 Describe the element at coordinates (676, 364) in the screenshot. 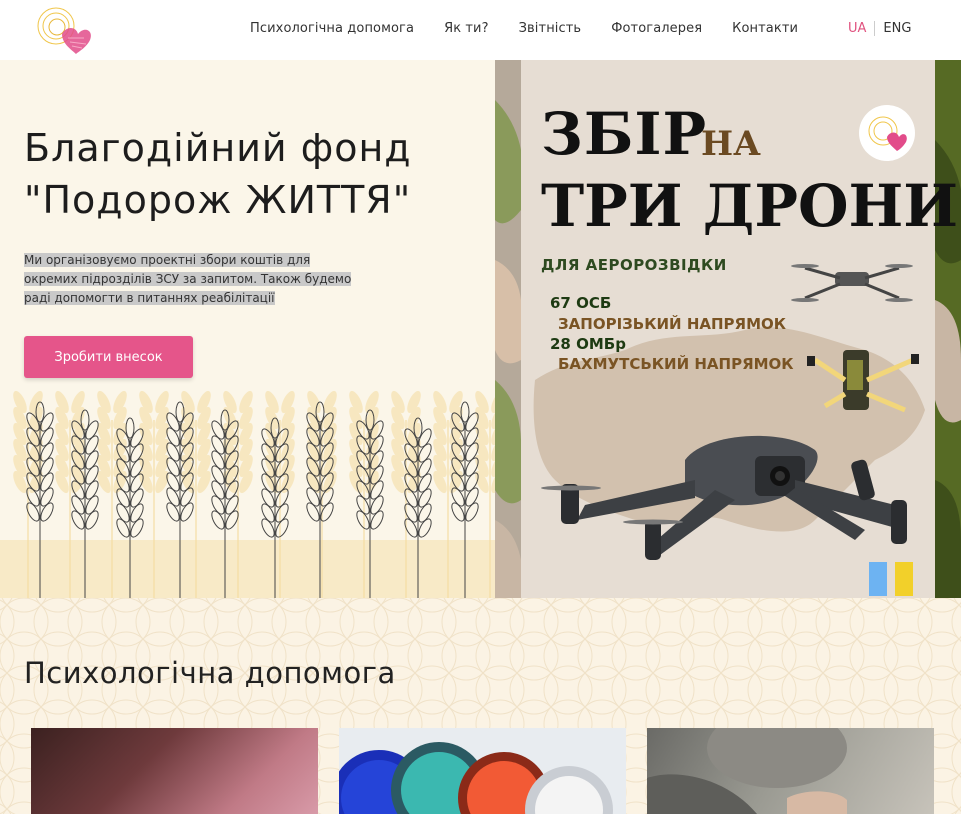

I see `poster-direction-2: БАХМУТСЬКИЙ НАПРЯМОК` at that location.